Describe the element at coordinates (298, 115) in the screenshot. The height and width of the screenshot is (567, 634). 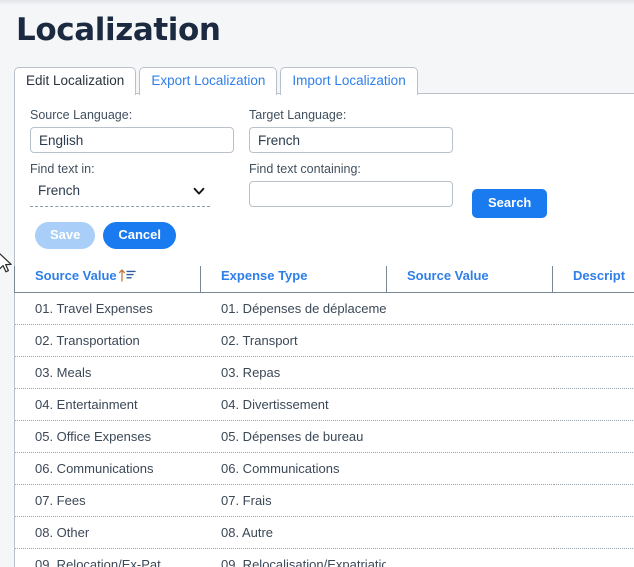
I see `target-language-label: Target Language:` at that location.